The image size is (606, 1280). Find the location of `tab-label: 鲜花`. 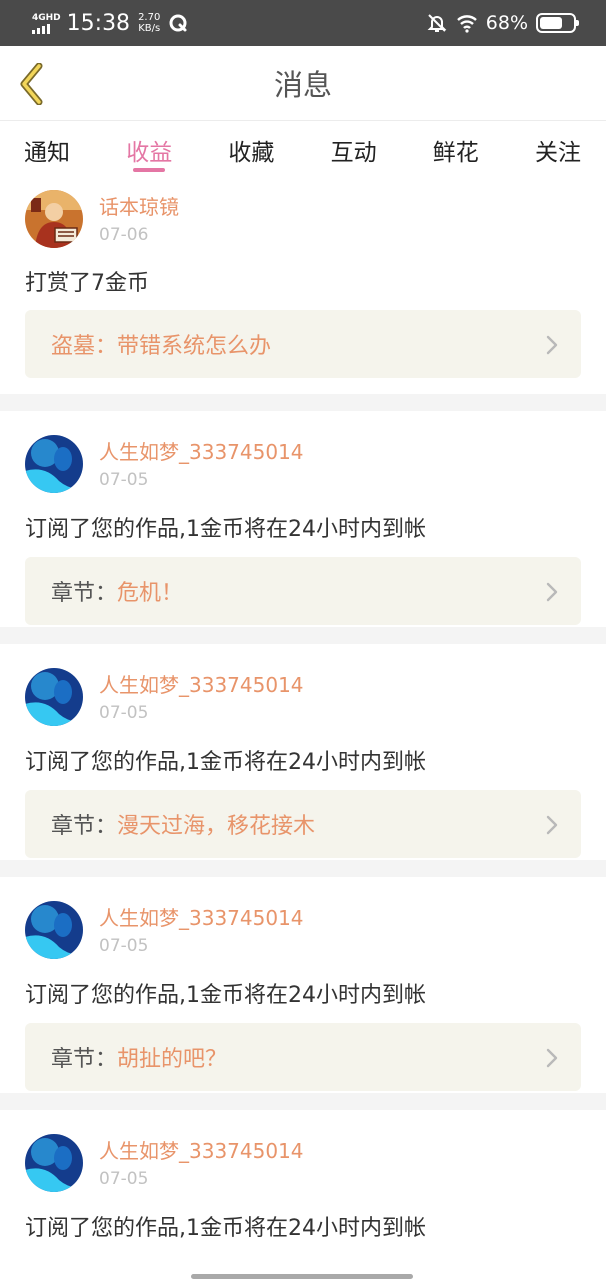

tab-label: 鲜花 is located at coordinates (455, 153).